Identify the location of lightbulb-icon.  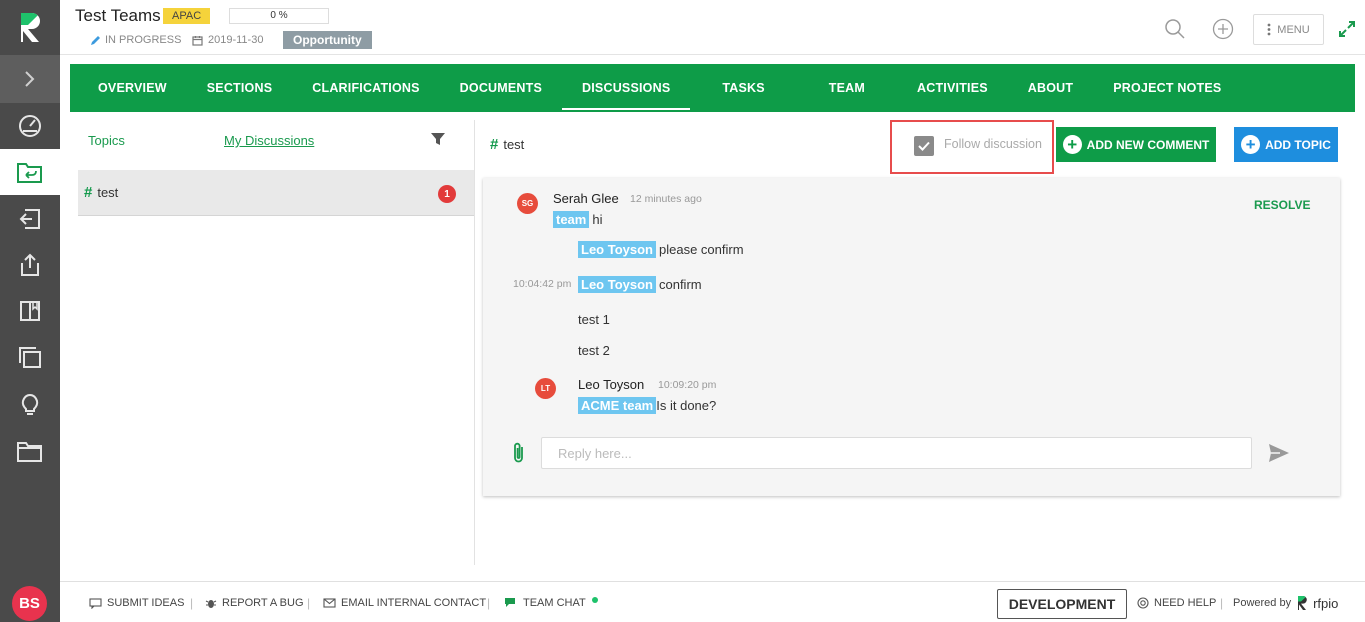
(30, 404).